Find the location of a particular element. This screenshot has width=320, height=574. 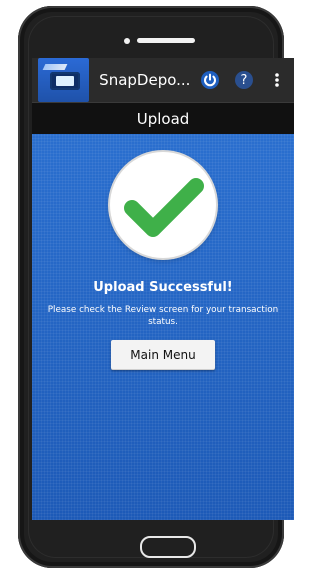

app-icon is located at coordinates (64, 80).